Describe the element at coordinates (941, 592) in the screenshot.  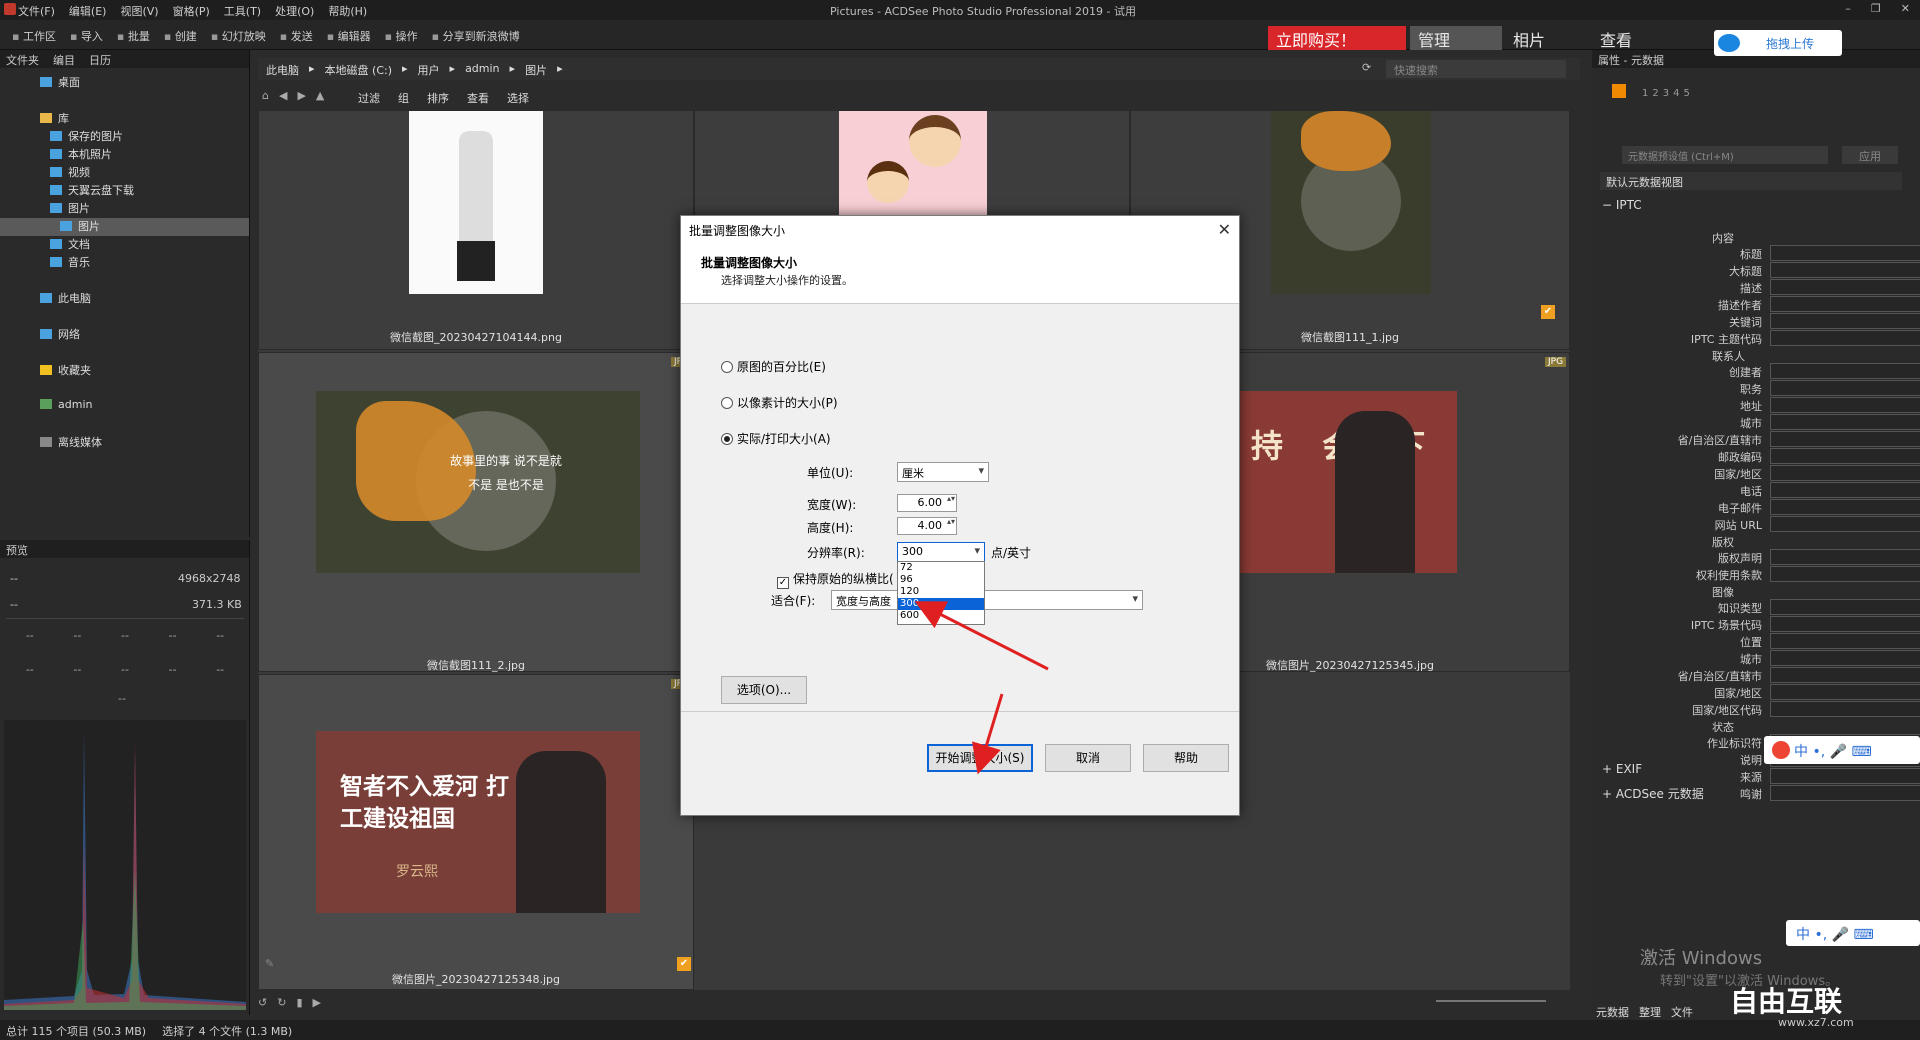
I see `resolution-option: 120` at that location.